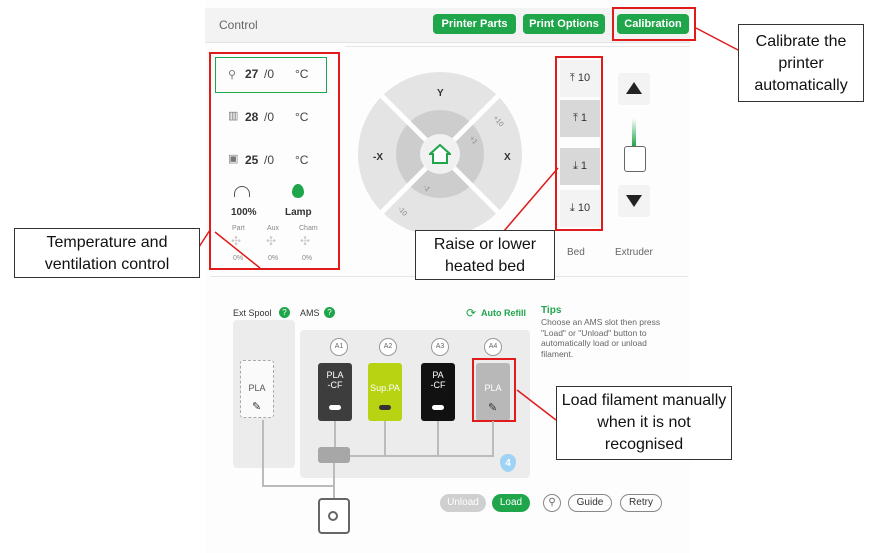 This screenshot has height=553, width=872. Describe the element at coordinates (801, 63) in the screenshot. I see `callout-calibrate: Calibrate the printer automatically` at that location.